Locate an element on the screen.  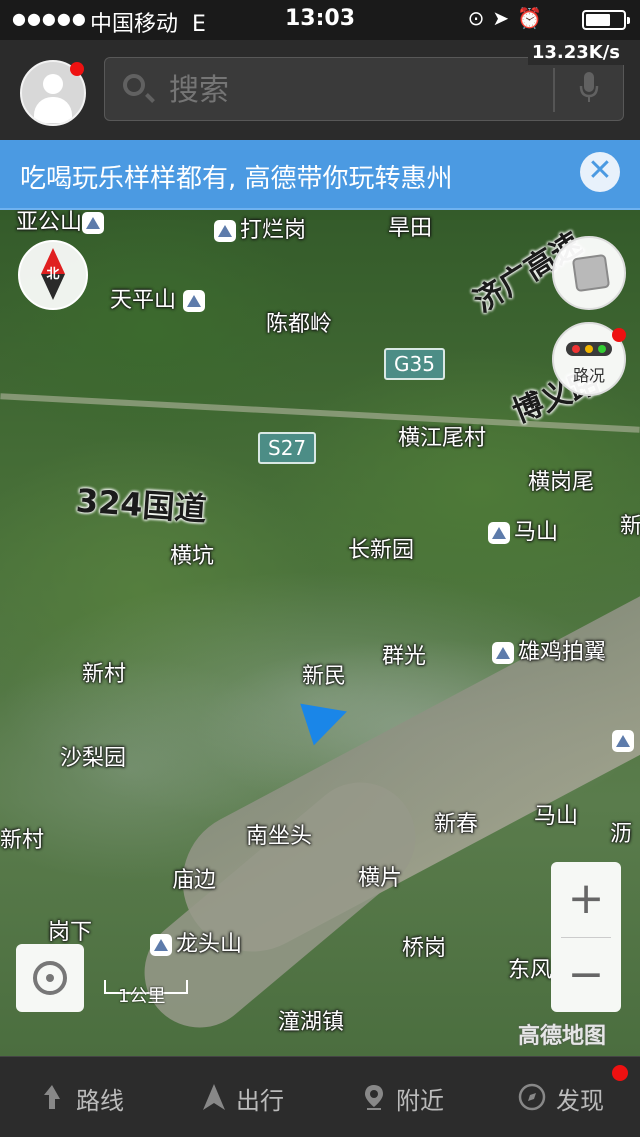
tab-travel-label: 出行 is located at coordinates (260, 1101).